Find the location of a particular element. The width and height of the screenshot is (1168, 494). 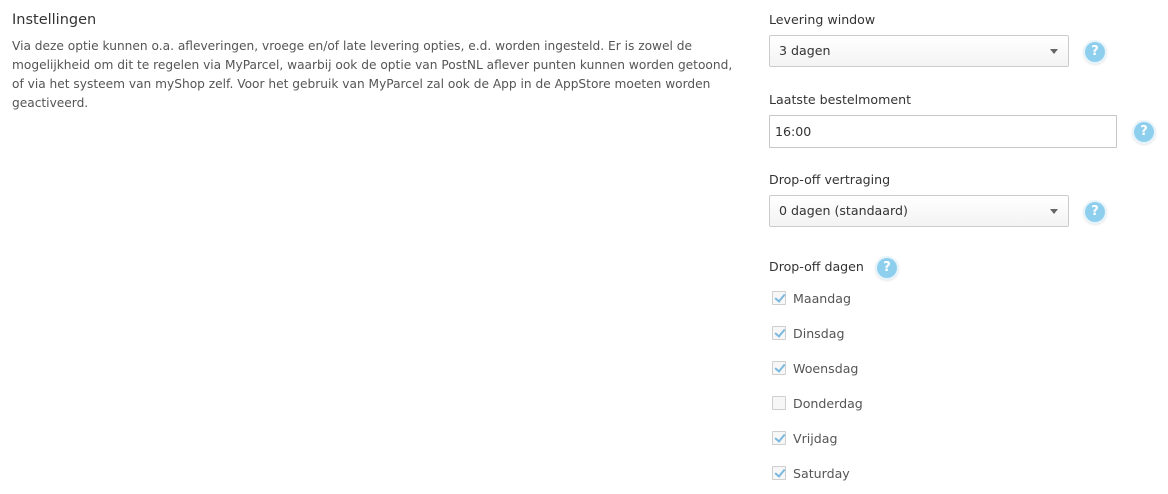

dropoff-delay-select: 0 dagen (standaard) is located at coordinates (919, 211).